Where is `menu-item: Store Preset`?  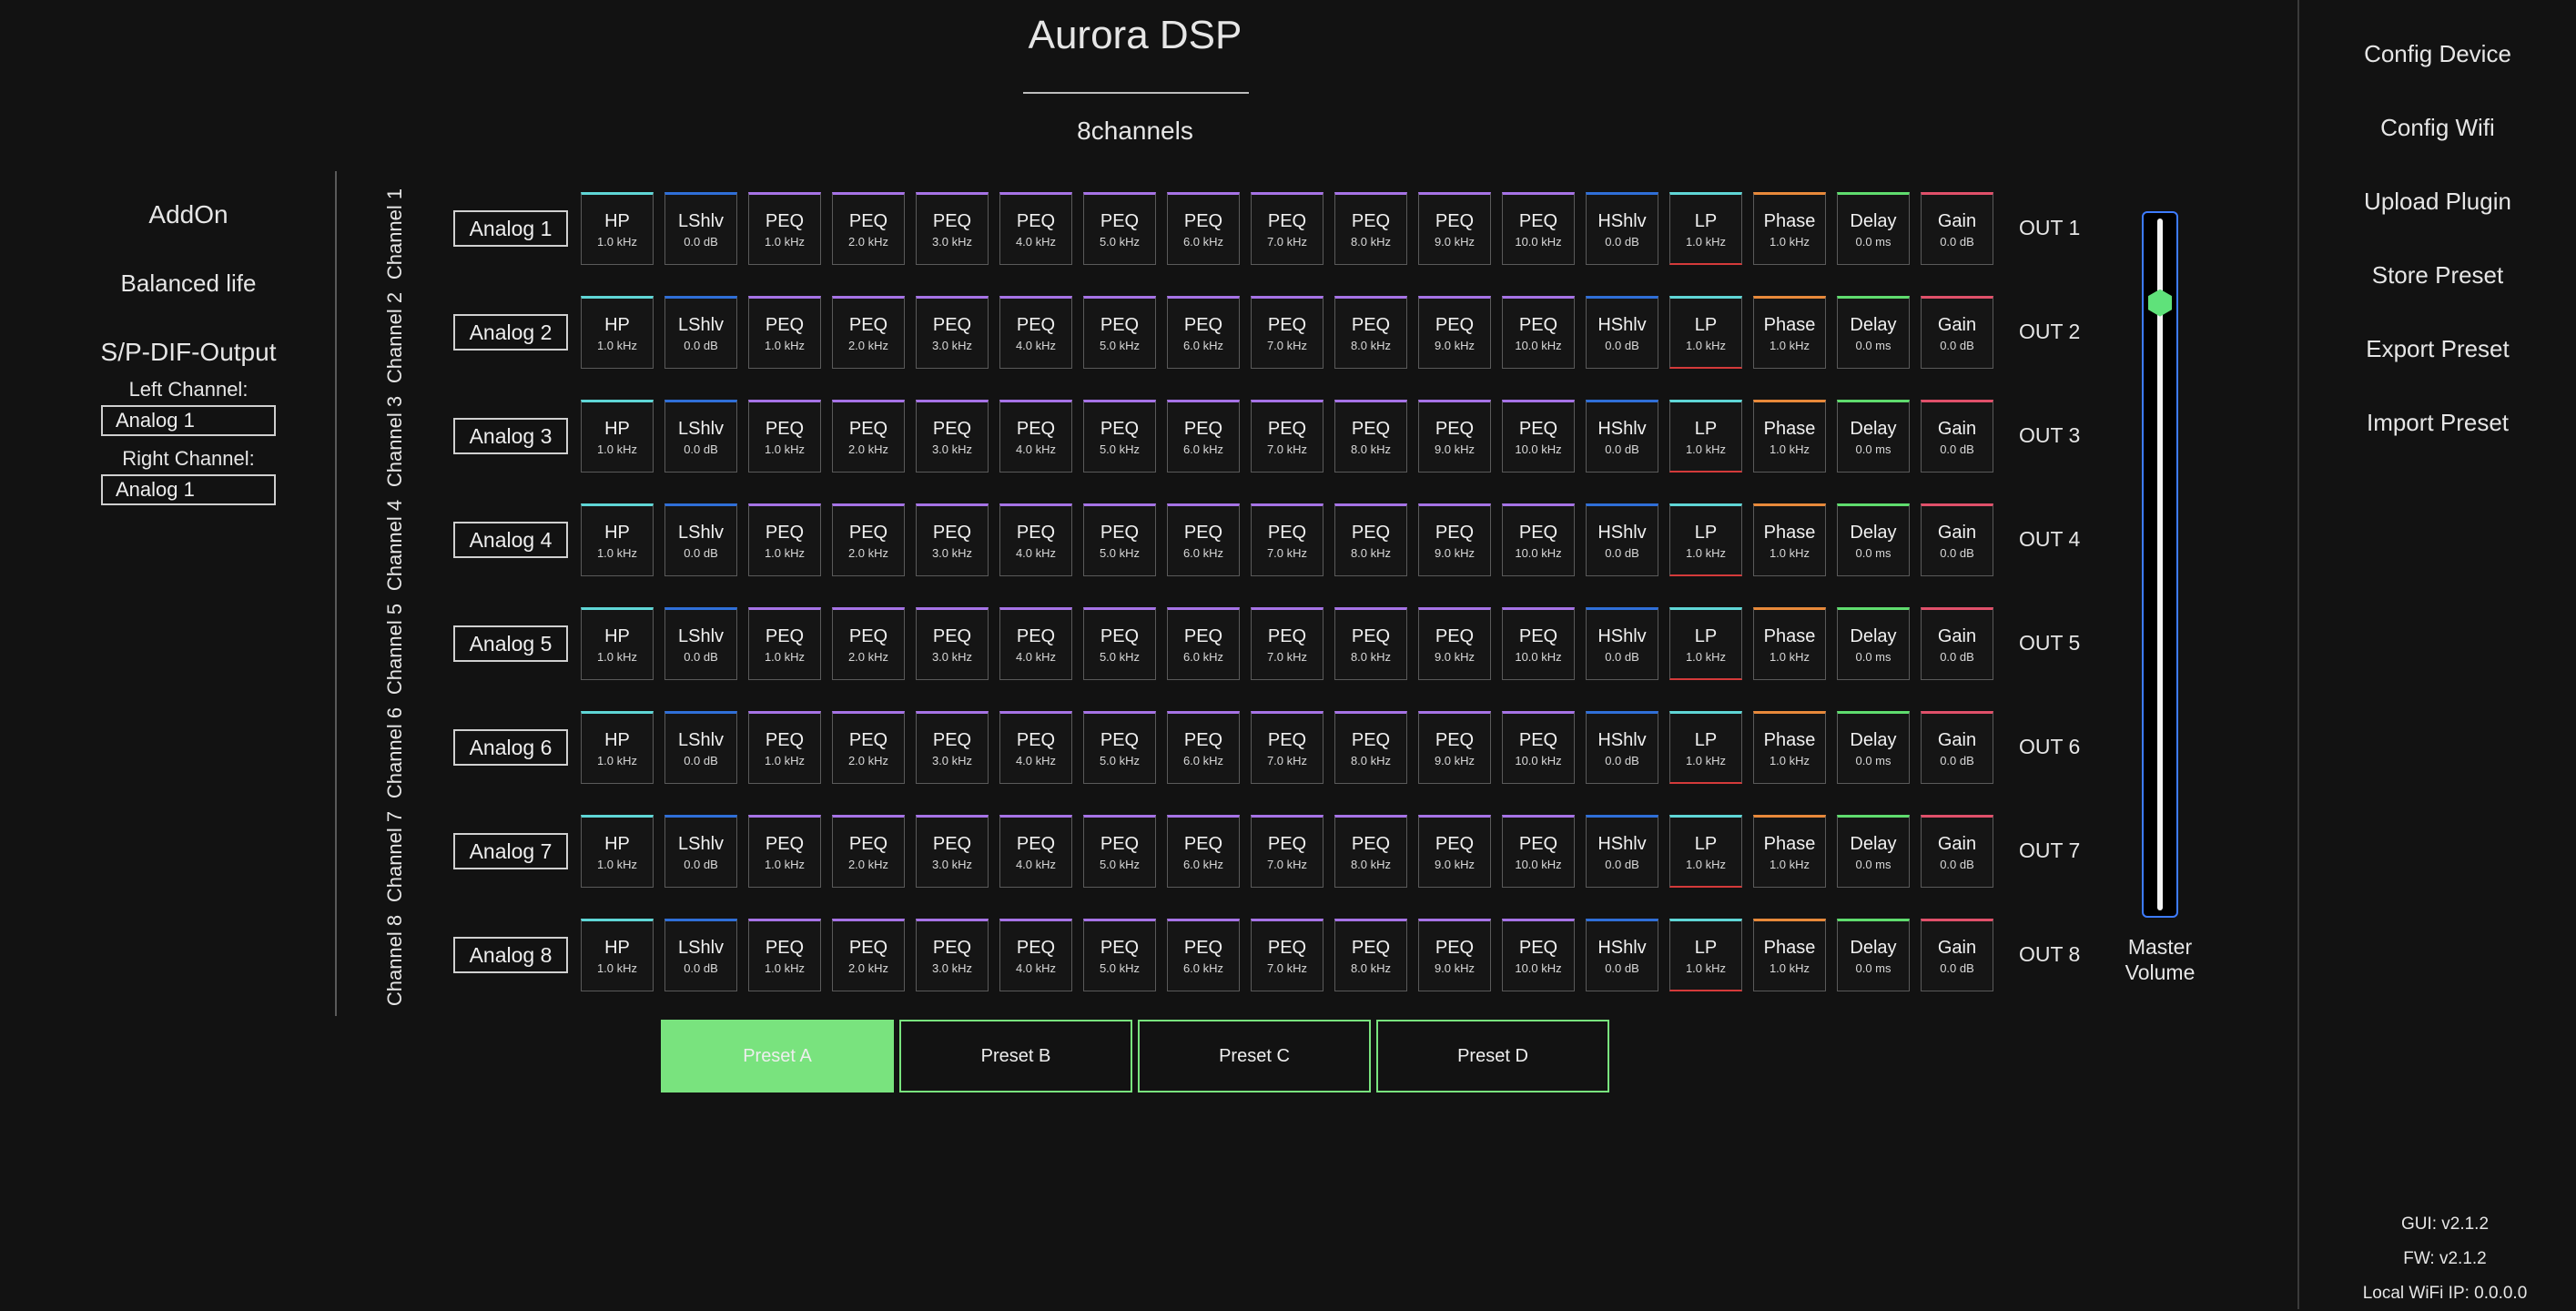
menu-item: Store Preset is located at coordinates (2437, 298).